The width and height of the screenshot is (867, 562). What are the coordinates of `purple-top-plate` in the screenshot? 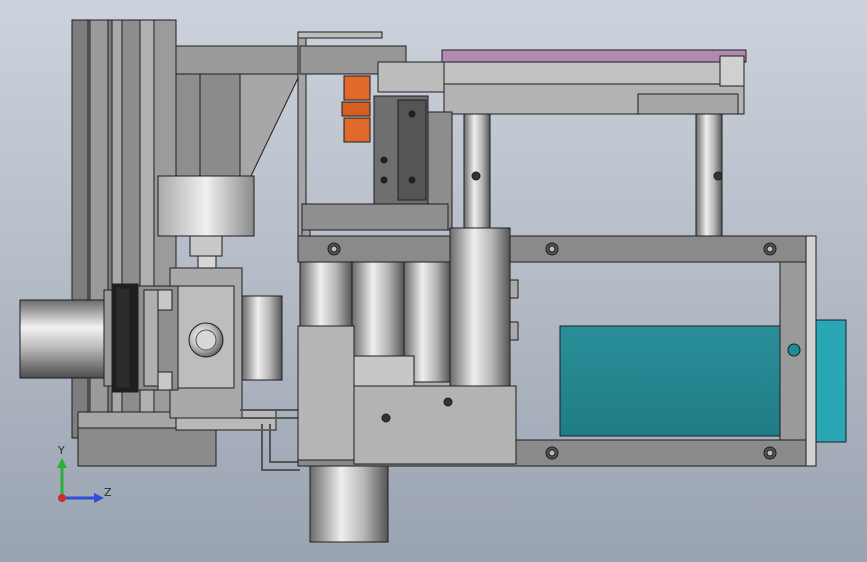 It's located at (594, 56).